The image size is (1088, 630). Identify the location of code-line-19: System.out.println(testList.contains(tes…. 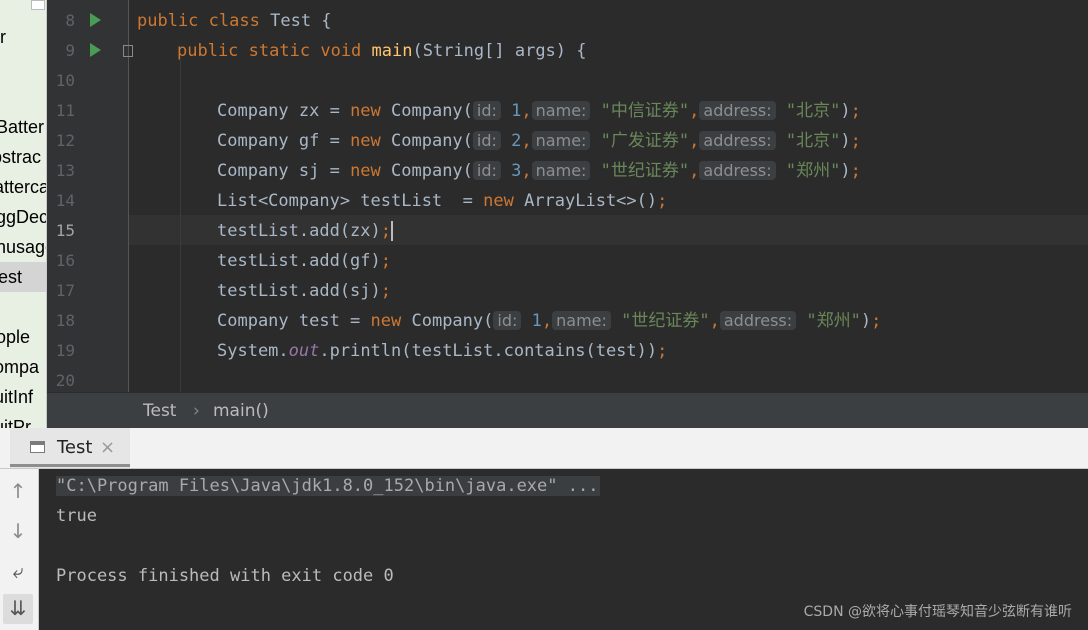
(442, 351).